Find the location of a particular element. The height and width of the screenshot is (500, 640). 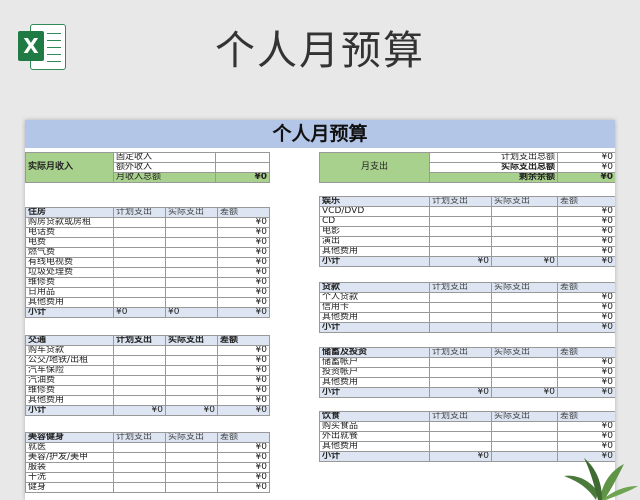

loans-subtotal-row: 小计 ¥0 is located at coordinates (467, 327).